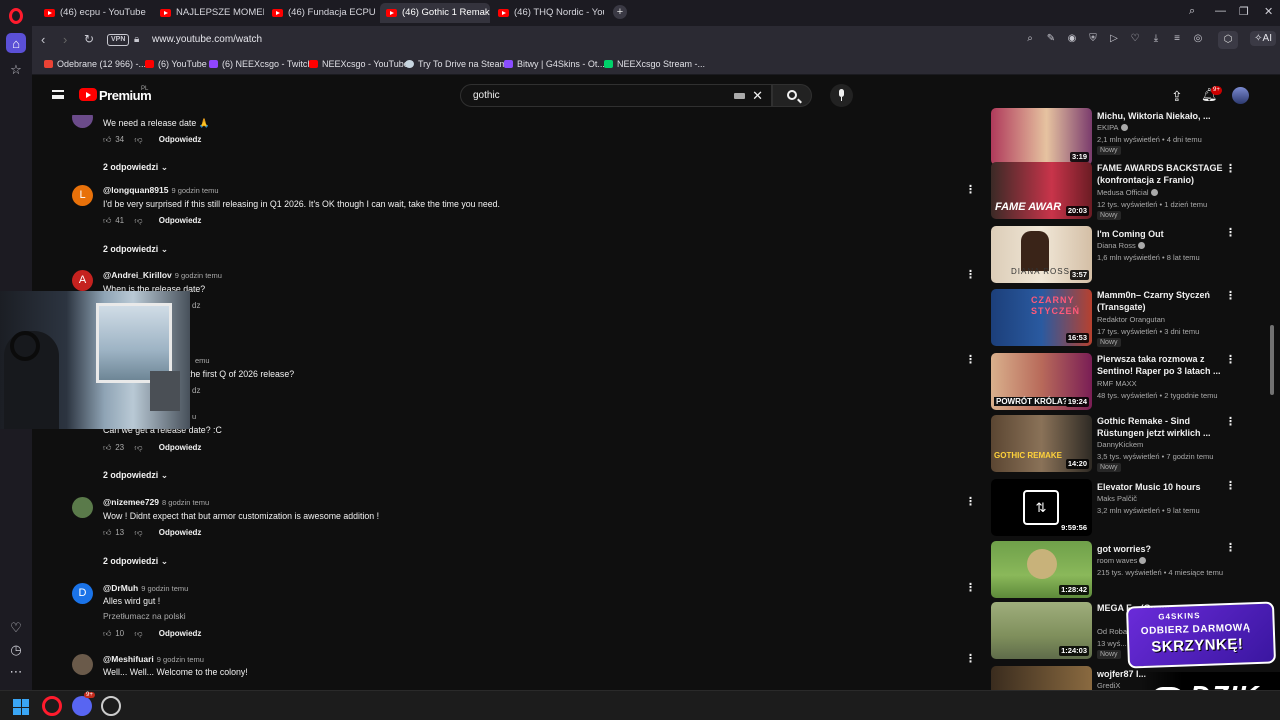 The height and width of the screenshot is (720, 1280). Describe the element at coordinates (1120, 444) in the screenshot. I see `video-channel: DannyKickem` at that location.